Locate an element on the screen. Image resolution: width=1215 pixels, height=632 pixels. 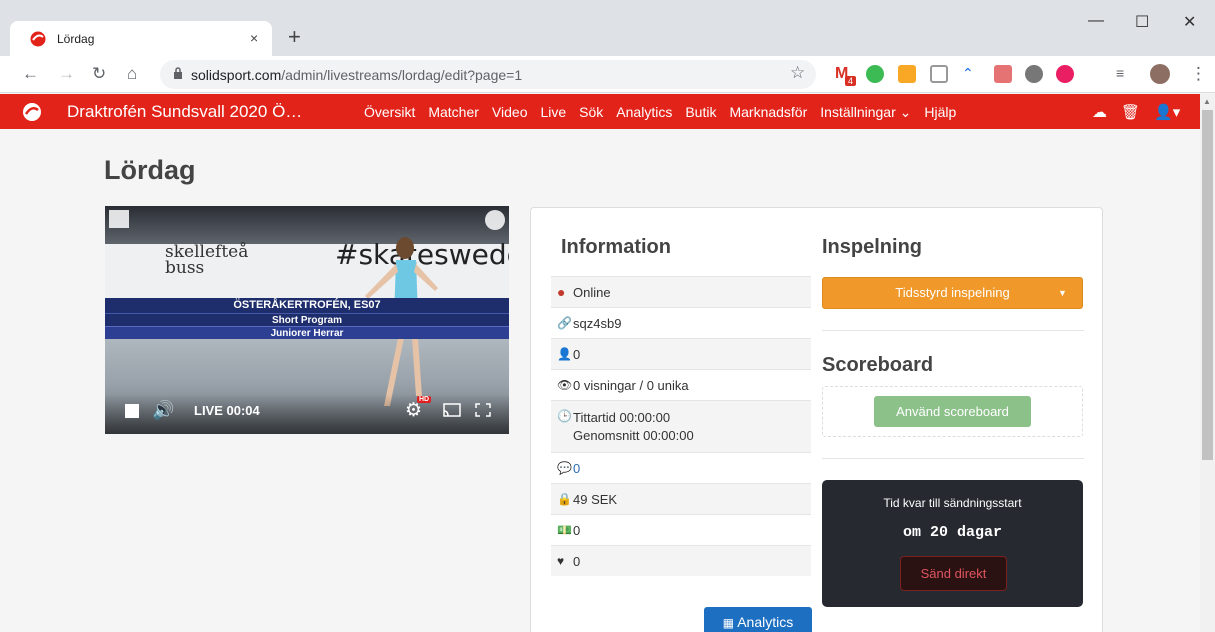
use-scoreboard-button: Använd scoreboard is located at coordinates (952, 411).